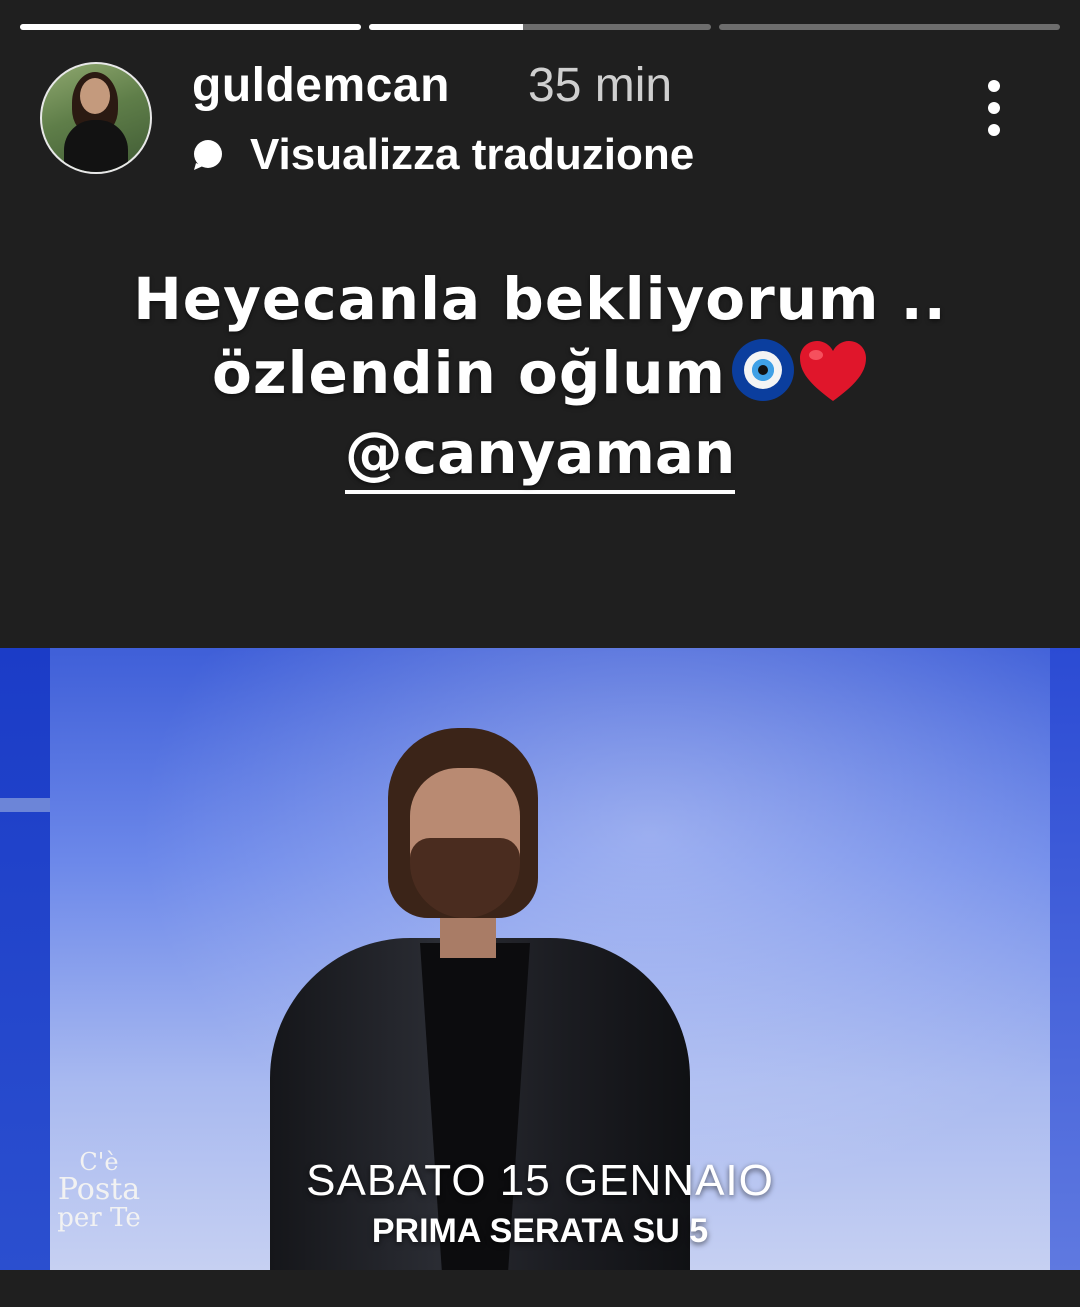 The width and height of the screenshot is (1080, 1307). I want to click on broadcast-slot-text: PRIMA SERATA SU, so click(525, 1231).